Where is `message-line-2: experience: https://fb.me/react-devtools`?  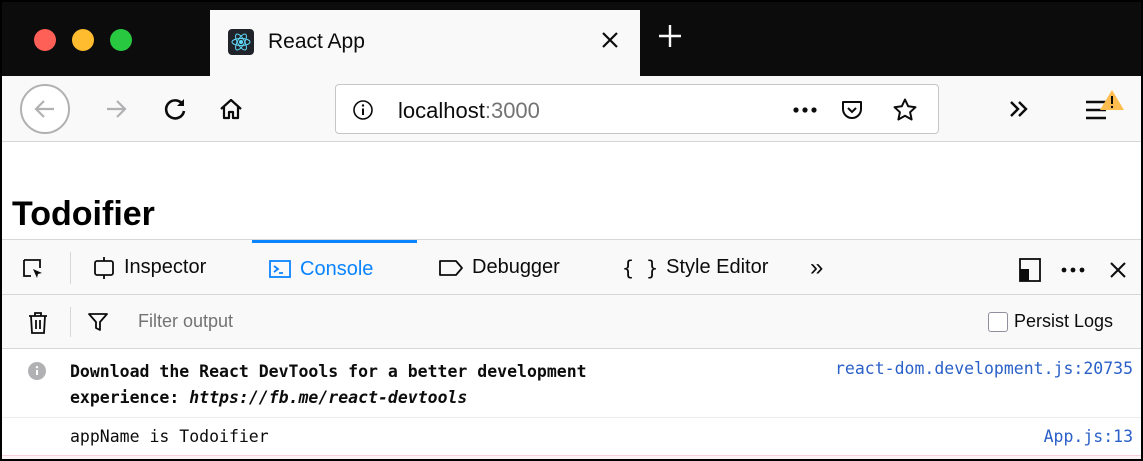
message-line-2: experience: https://fb.me/react-devtools is located at coordinates (328, 398).